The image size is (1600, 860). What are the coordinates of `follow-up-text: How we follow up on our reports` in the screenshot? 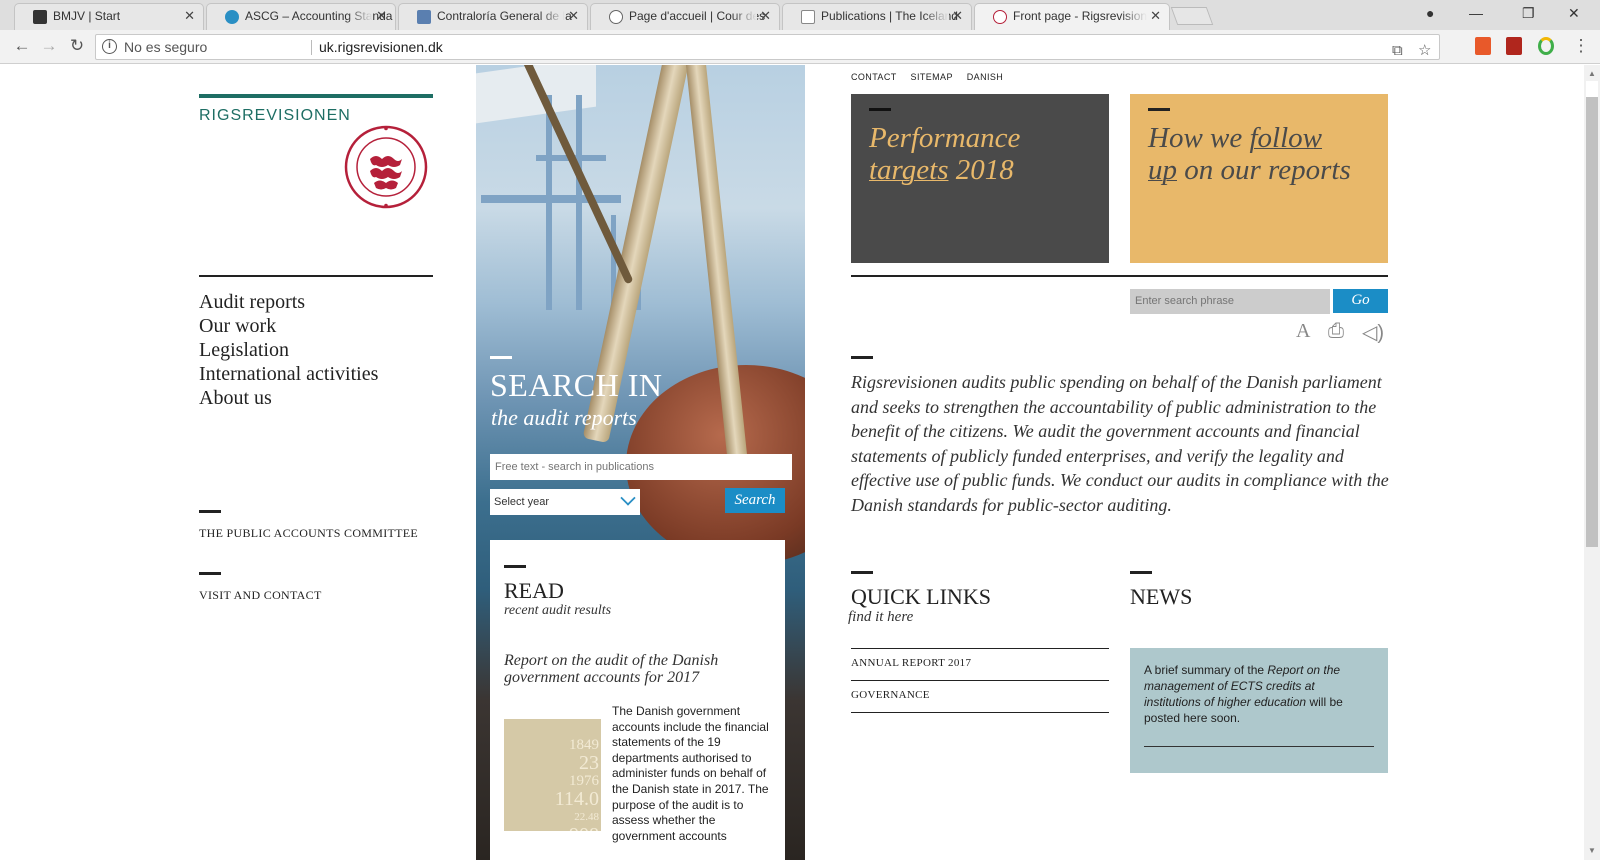 It's located at (1249, 154).